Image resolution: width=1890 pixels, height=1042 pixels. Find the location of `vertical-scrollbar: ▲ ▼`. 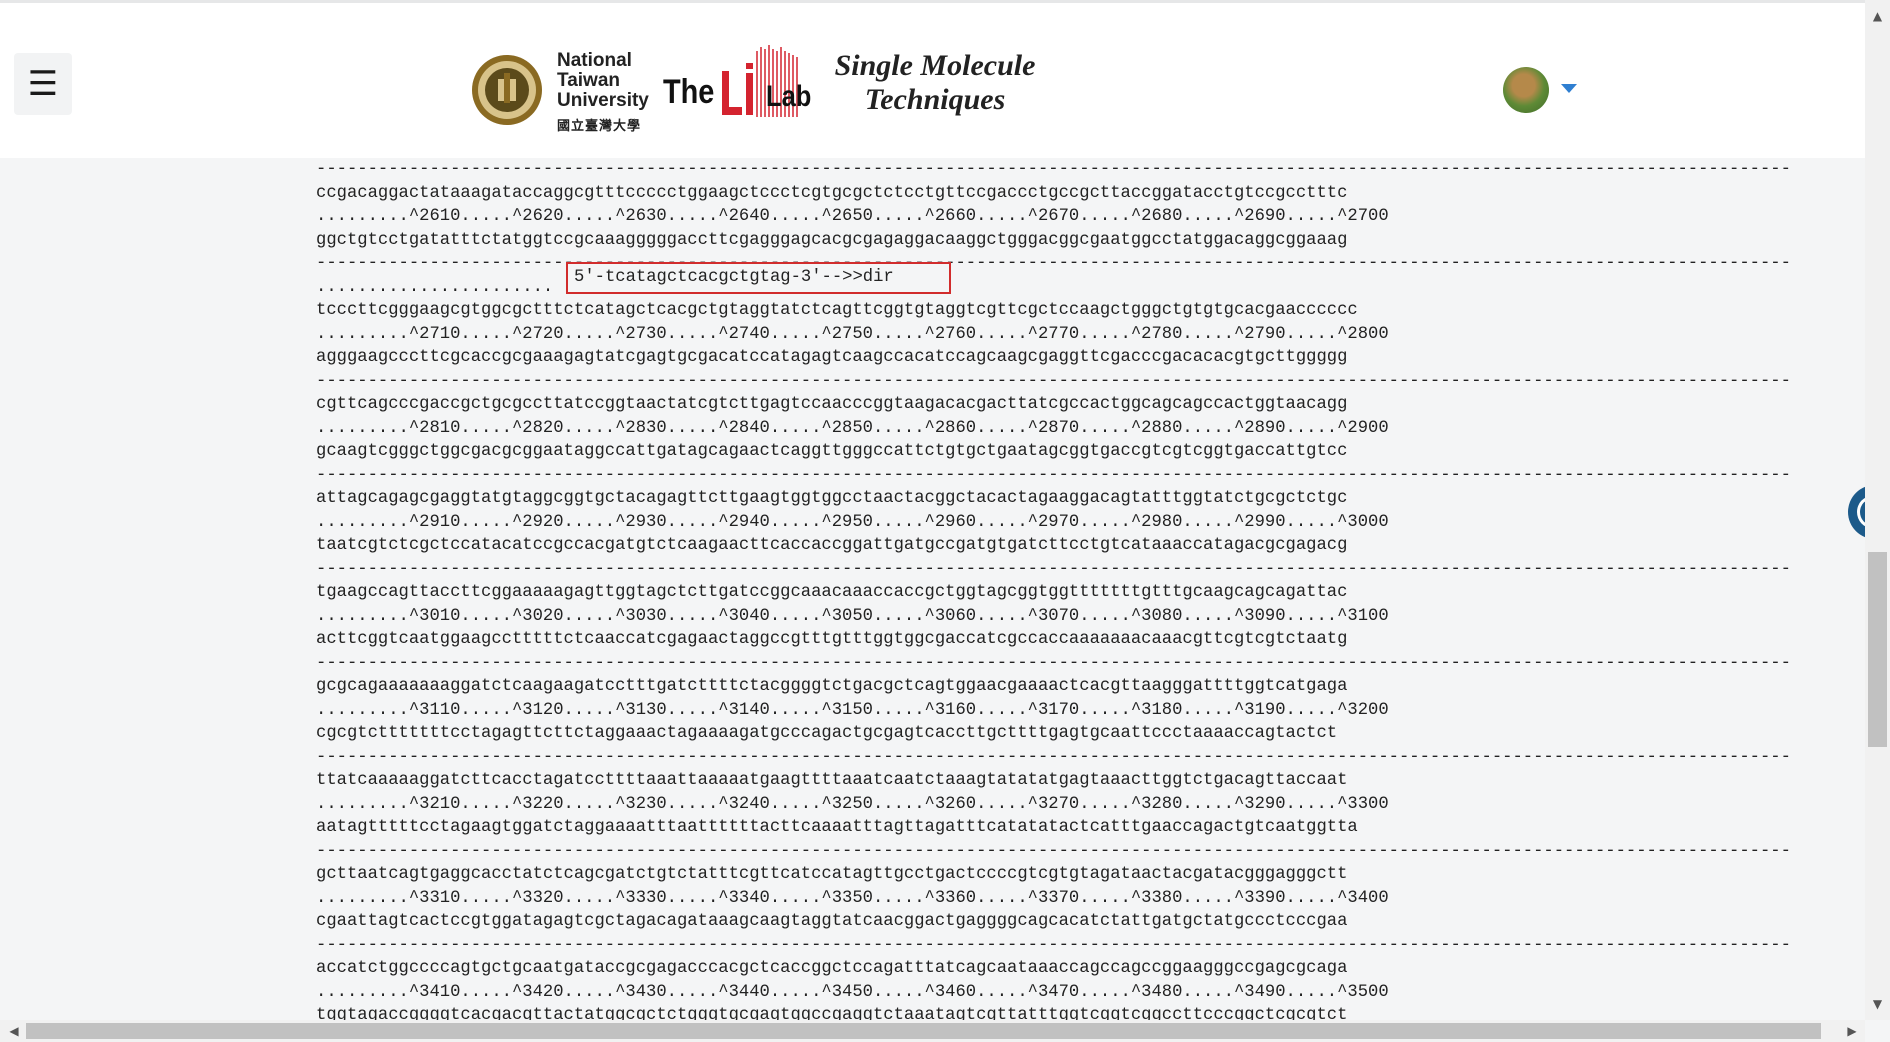

vertical-scrollbar: ▲ ▼ is located at coordinates (1877, 510).